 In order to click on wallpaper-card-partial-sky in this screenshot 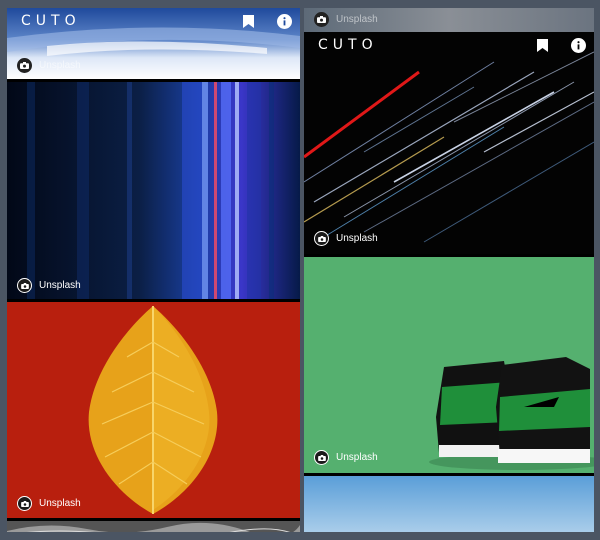, I will do `click(449, 504)`.